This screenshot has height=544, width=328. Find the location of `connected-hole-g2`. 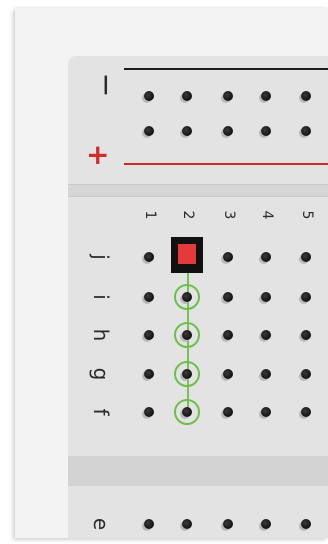

connected-hole-g2 is located at coordinates (187, 374).